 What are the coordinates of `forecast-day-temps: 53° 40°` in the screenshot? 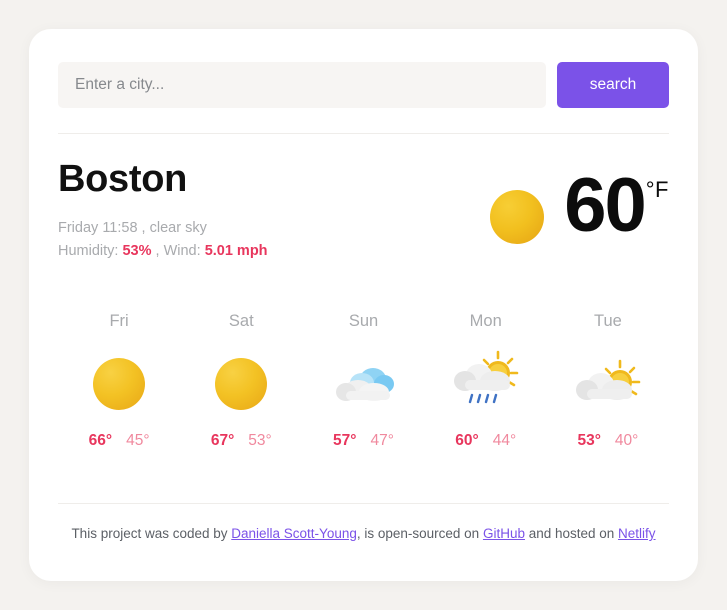 It's located at (608, 441).